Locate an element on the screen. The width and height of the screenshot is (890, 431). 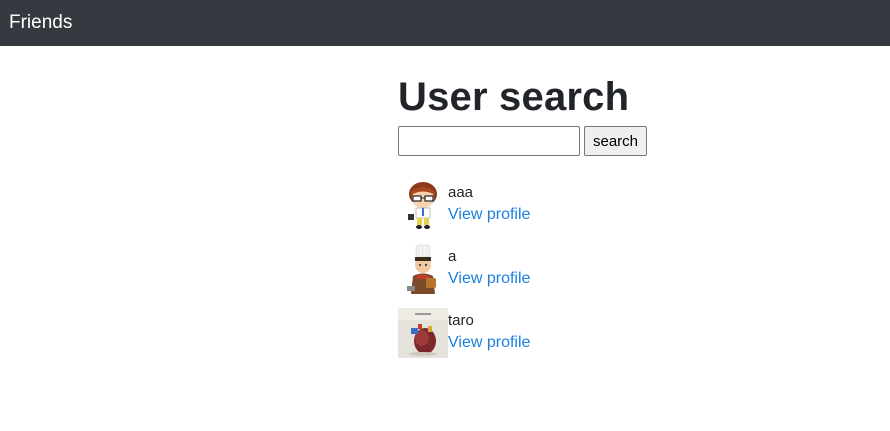
list-item: a View profile is located at coordinates (608, 276).